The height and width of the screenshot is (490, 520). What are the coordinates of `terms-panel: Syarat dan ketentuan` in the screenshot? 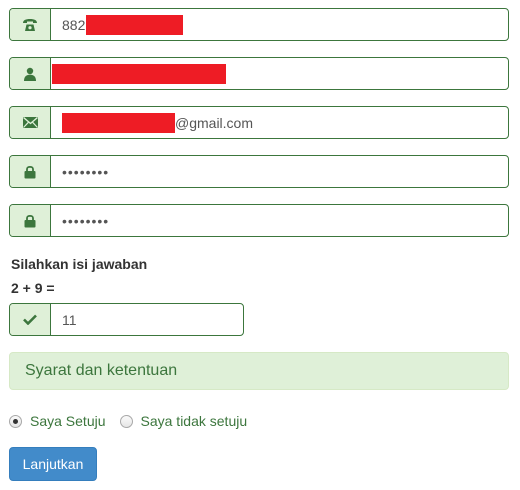 It's located at (259, 371).